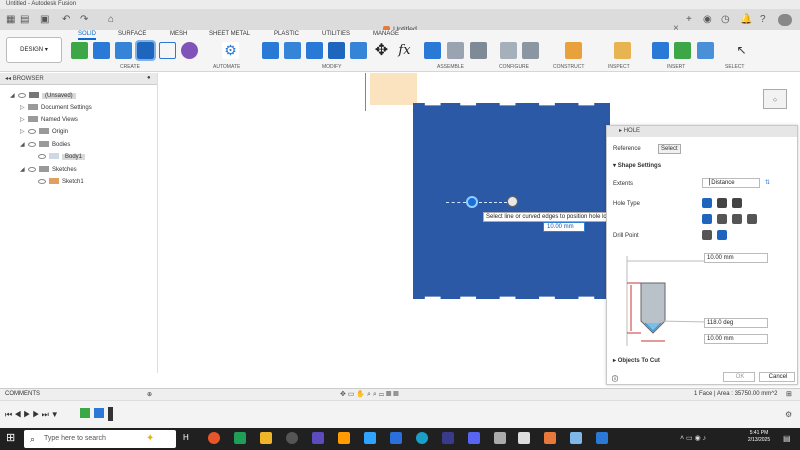  What do you see at coordinates (707, 203) in the screenshot?
I see `simple-hole-icon` at bounding box center [707, 203].